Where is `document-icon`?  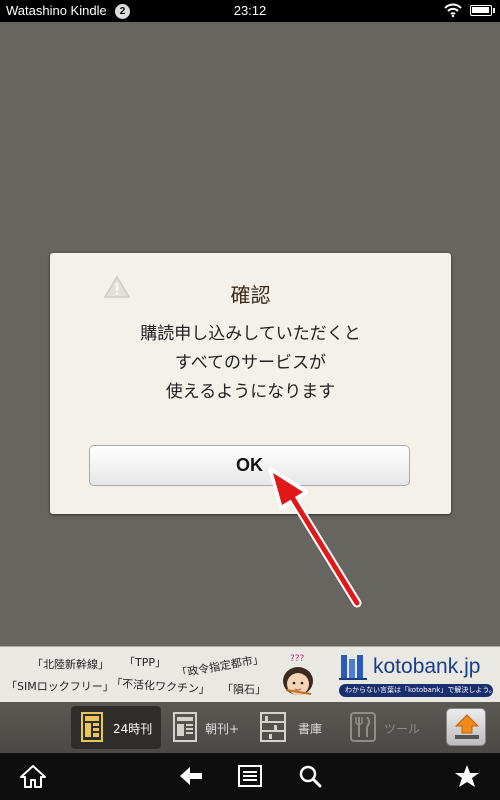
document-icon is located at coordinates (185, 727).